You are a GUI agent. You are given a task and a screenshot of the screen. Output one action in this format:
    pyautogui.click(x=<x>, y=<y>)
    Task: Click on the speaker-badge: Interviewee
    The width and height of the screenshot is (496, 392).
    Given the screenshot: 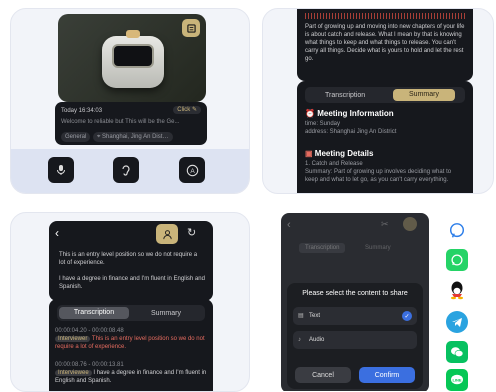 What is the action you would take?
    pyautogui.click(x=73, y=373)
    